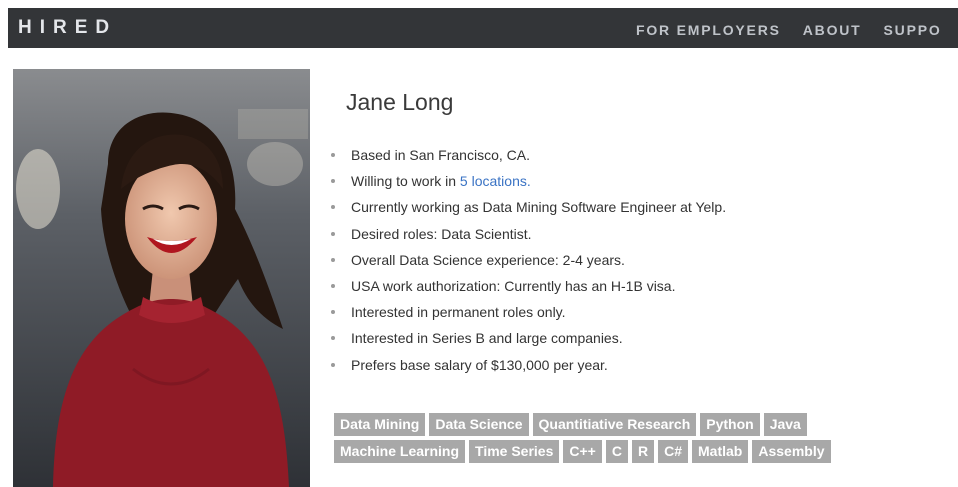 Image resolution: width=958 pixels, height=487 pixels. What do you see at coordinates (789, 30) in the screenshot?
I see `nav-links: FOR EMPLOYERS ABOUT SUPPO` at bounding box center [789, 30].